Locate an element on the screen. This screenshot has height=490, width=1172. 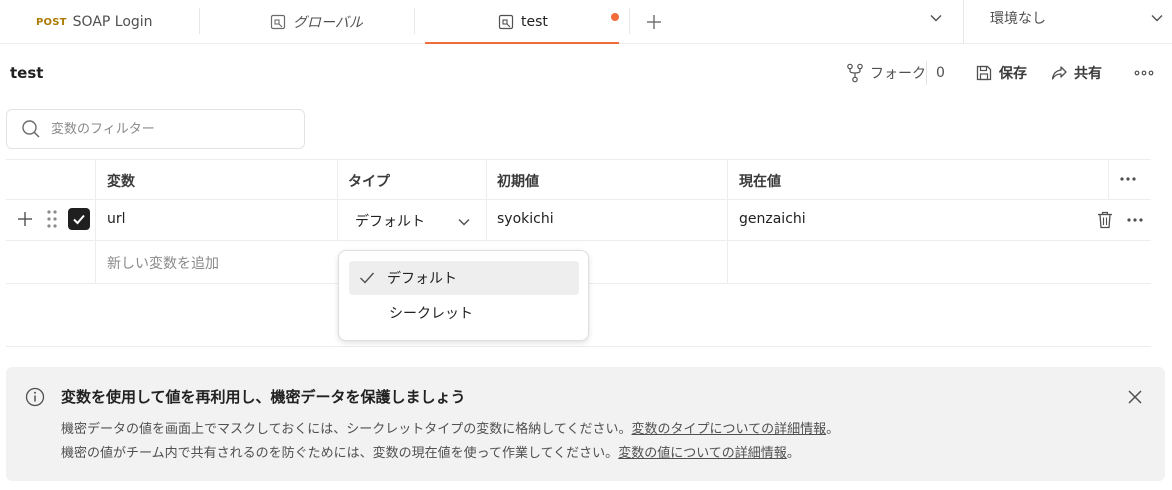
tab-list-dropdown is located at coordinates (936, 20).